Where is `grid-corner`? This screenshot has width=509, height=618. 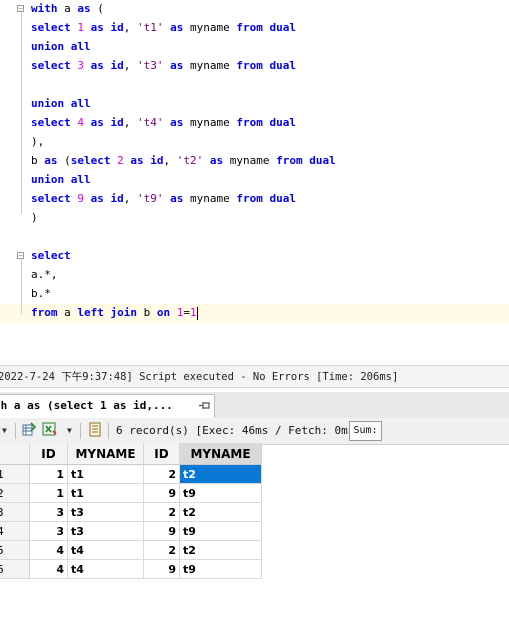 grid-corner is located at coordinates (15, 454).